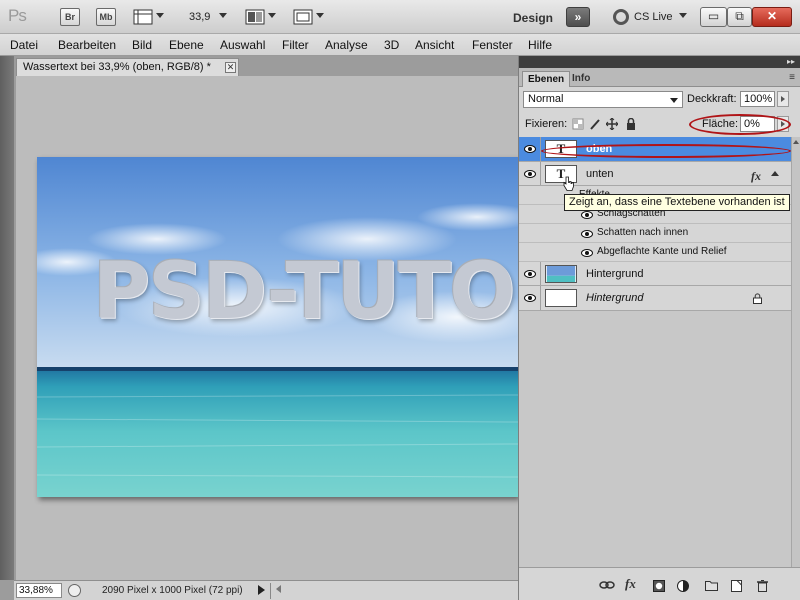 Image resolution: width=800 pixels, height=600 pixels. What do you see at coordinates (230, 67) in the screenshot?
I see `close-icon: ✕` at bounding box center [230, 67].